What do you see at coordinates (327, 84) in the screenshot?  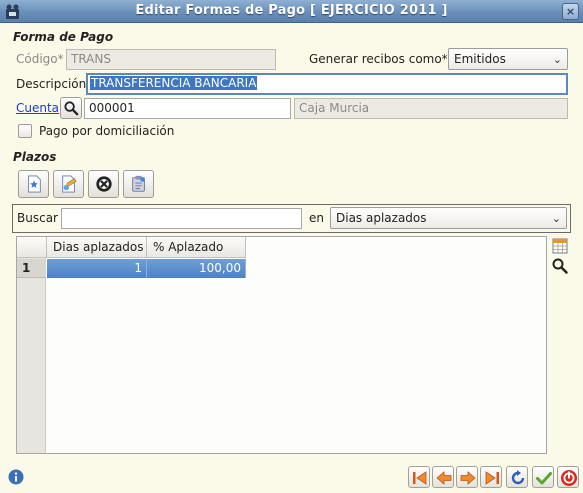 I see `descripcion-input: TRANSFERENCIA BANCARIA` at bounding box center [327, 84].